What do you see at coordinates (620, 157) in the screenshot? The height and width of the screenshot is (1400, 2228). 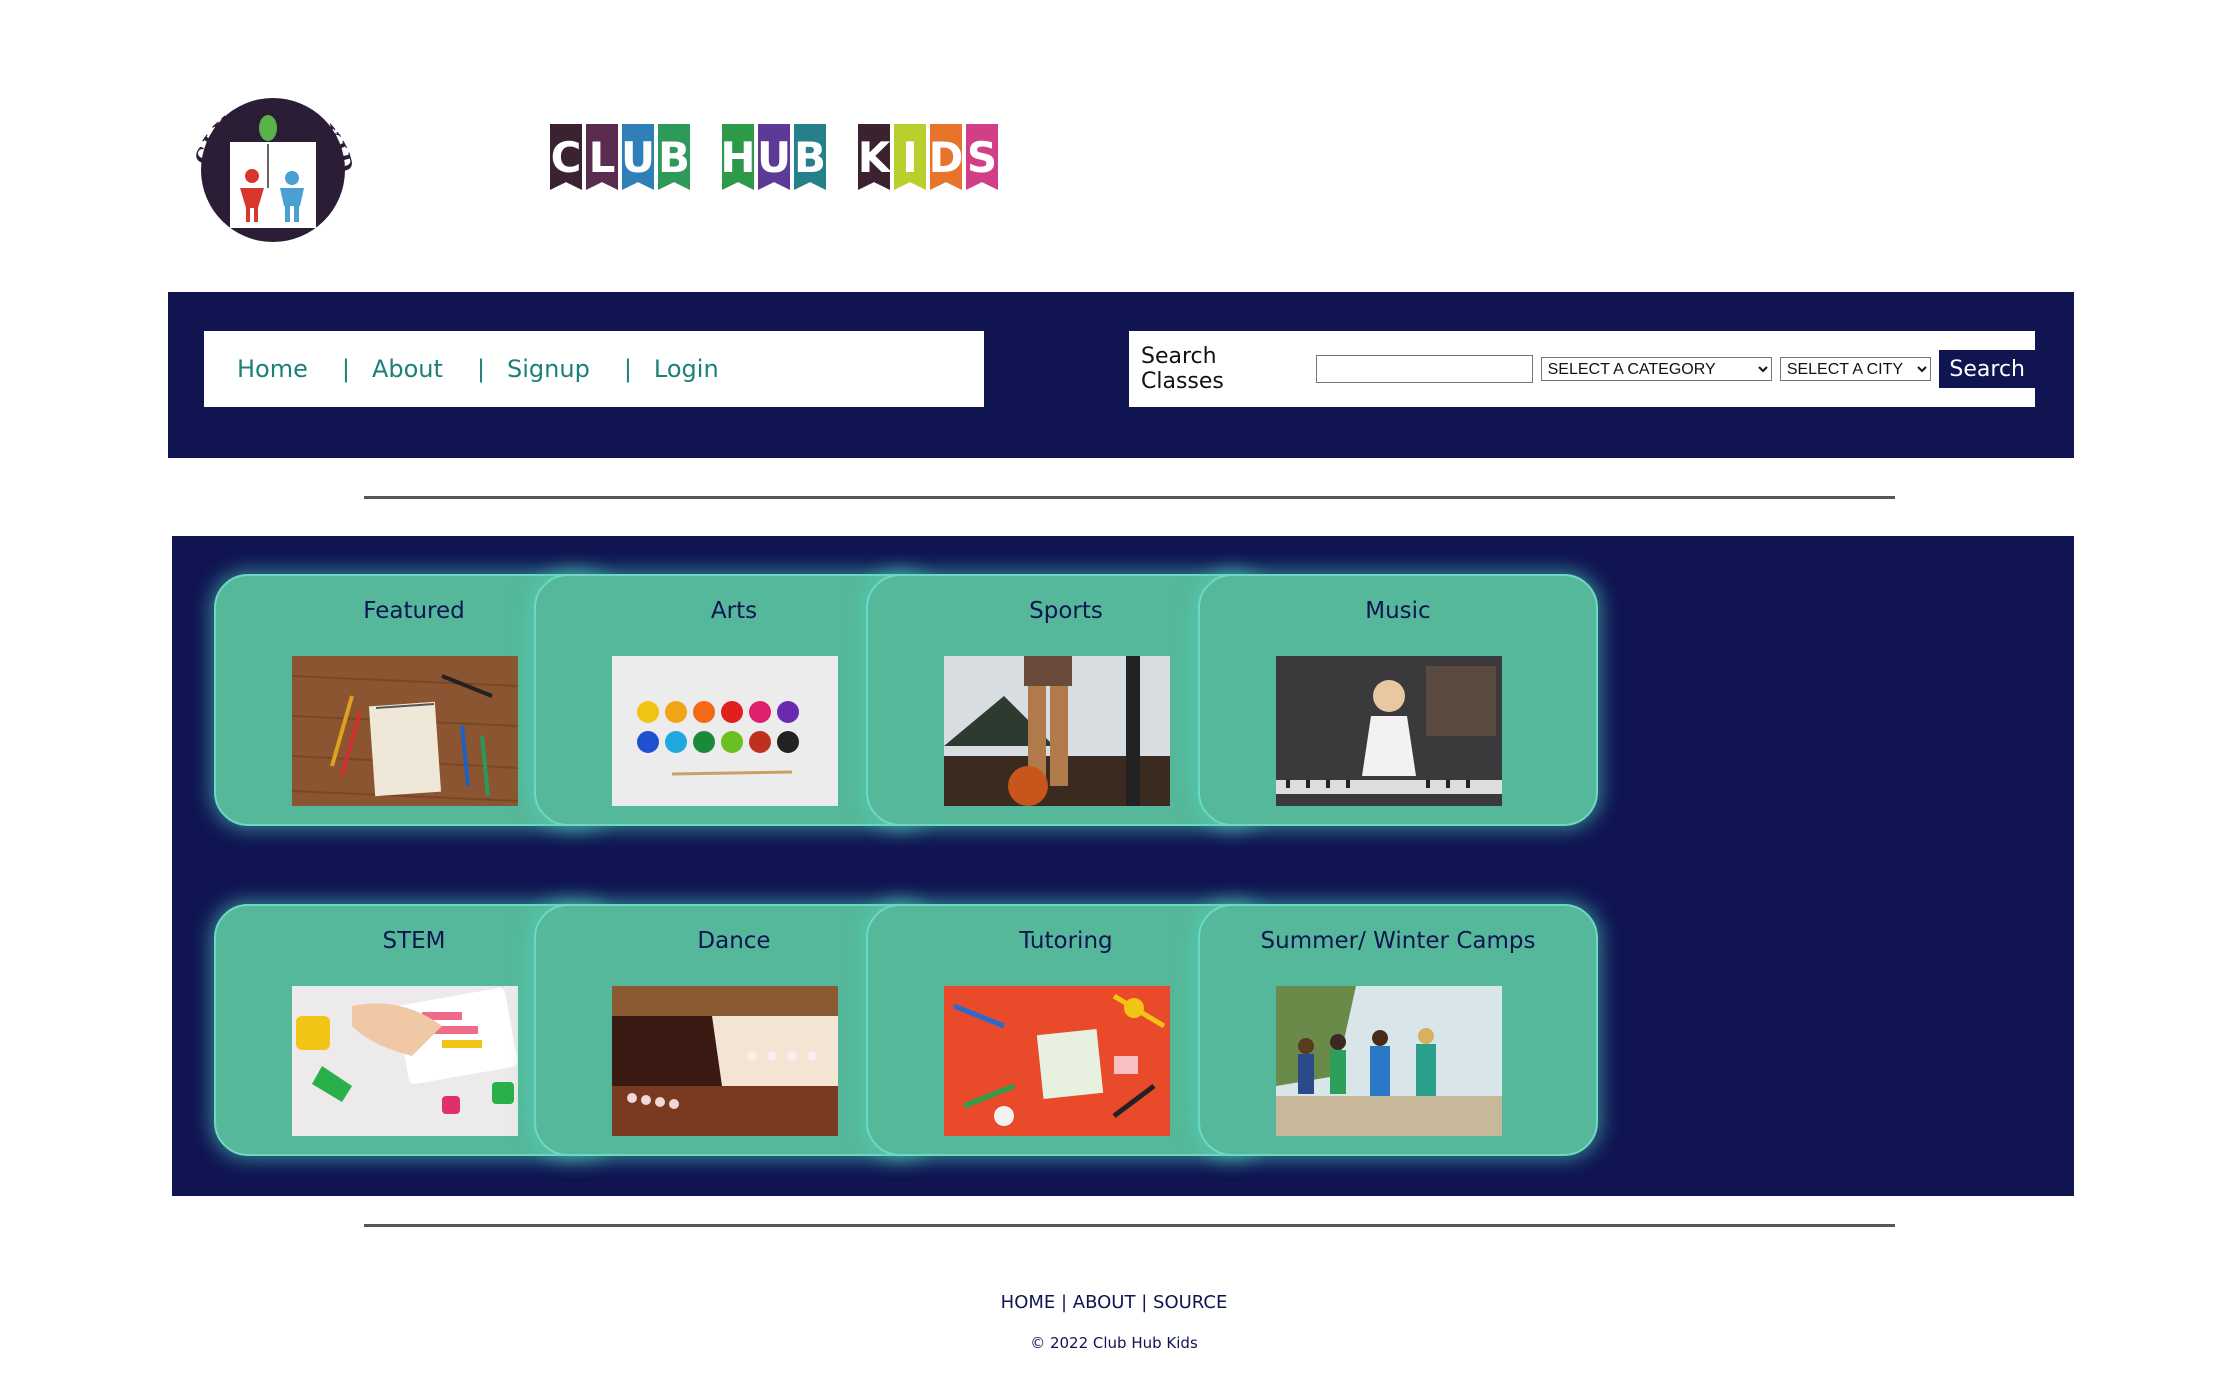 I see `wordmark-word: CLUB` at bounding box center [620, 157].